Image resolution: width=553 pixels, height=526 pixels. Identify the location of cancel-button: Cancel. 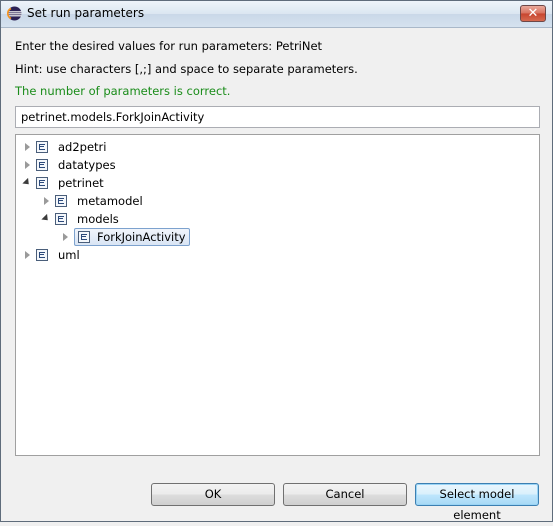
(345, 494).